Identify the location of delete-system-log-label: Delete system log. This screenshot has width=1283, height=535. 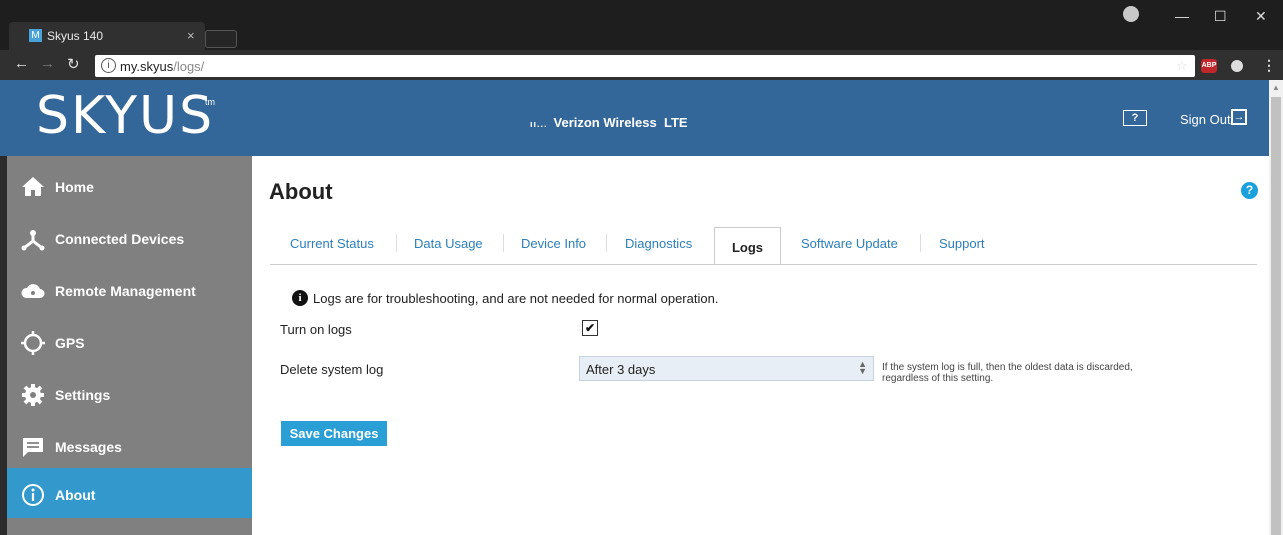
(332, 369).